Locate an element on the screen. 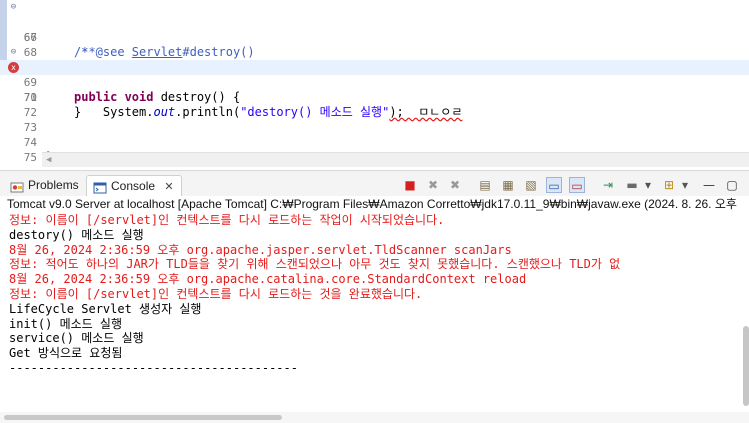 This screenshot has height=423, width=749. code-line-68: 68 */ is located at coordinates (374, 52).